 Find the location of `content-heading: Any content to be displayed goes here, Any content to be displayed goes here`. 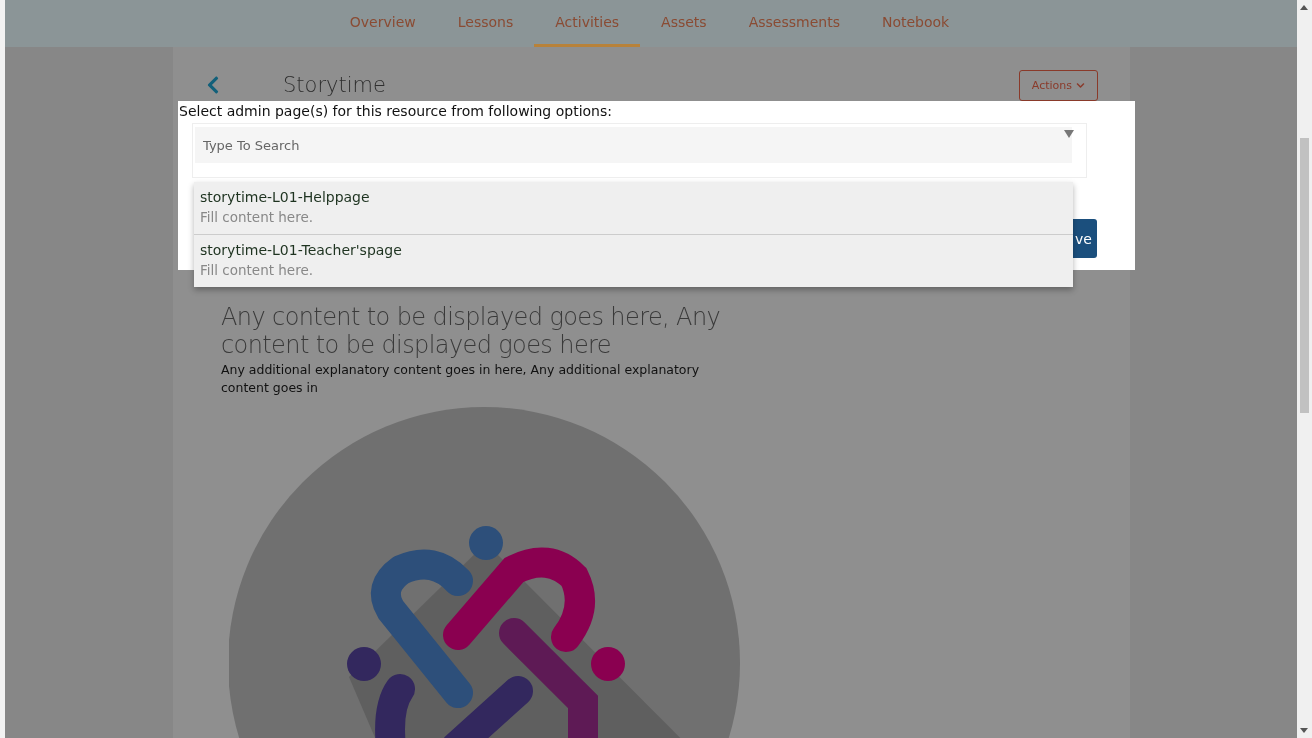

content-heading: Any content to be displayed goes here, Any content to be displayed goes here is located at coordinates (471, 331).